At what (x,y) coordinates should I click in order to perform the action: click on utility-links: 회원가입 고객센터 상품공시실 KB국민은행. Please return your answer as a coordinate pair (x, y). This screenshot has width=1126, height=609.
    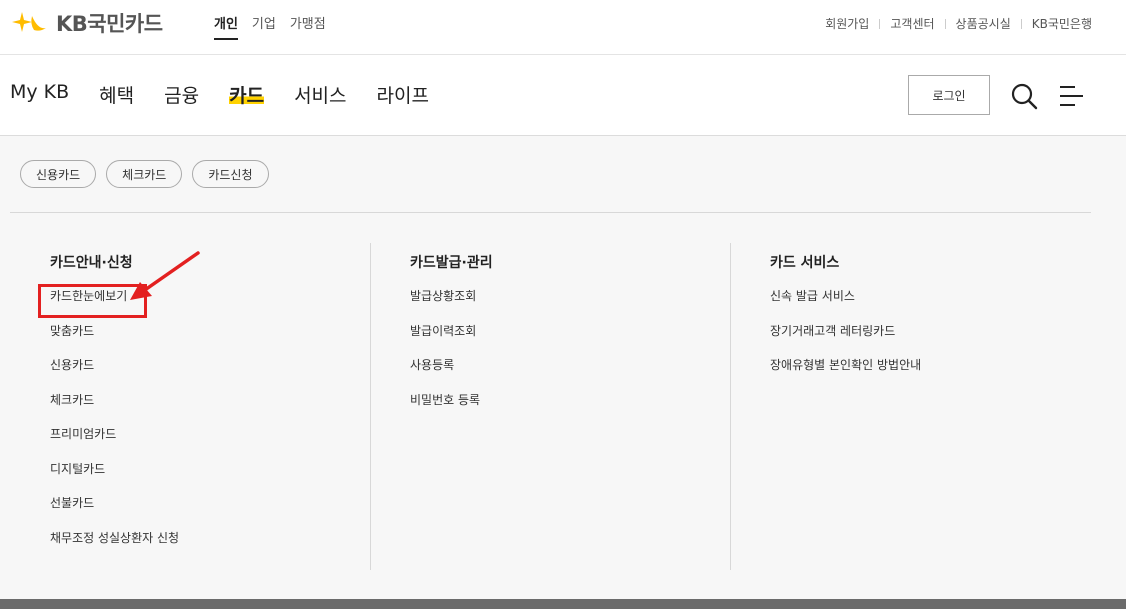
    Looking at the image, I should click on (958, 23).